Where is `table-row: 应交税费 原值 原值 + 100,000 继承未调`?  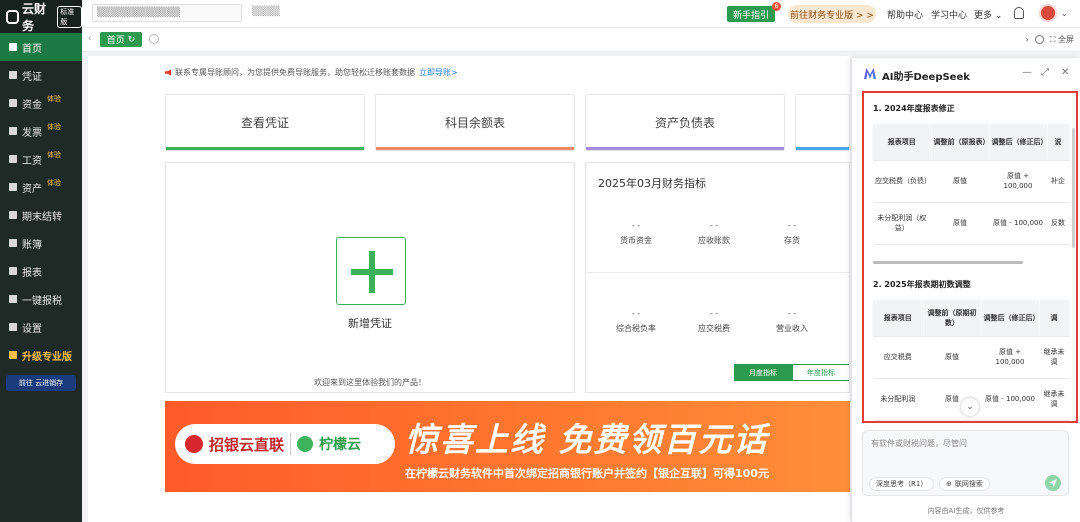 table-row: 应交税费 原值 原值 + 100,000 继承未调 is located at coordinates (971, 357).